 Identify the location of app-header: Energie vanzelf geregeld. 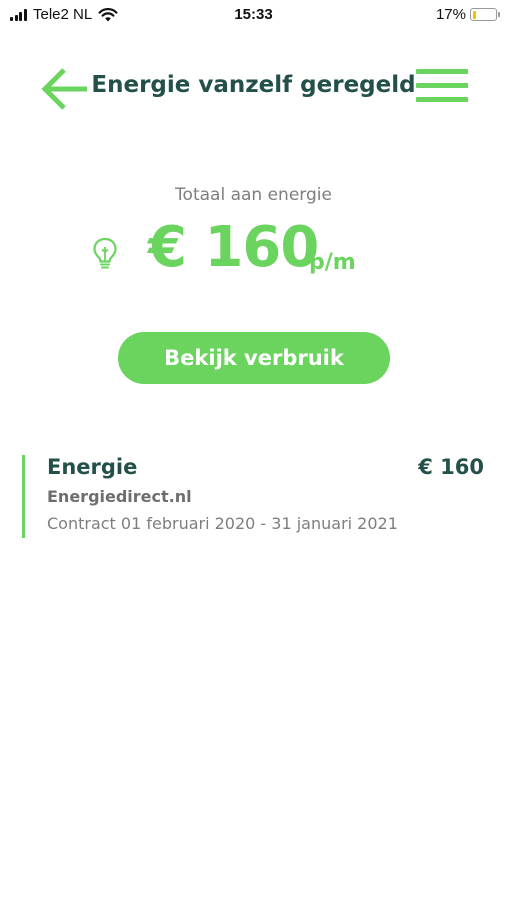
(253, 89).